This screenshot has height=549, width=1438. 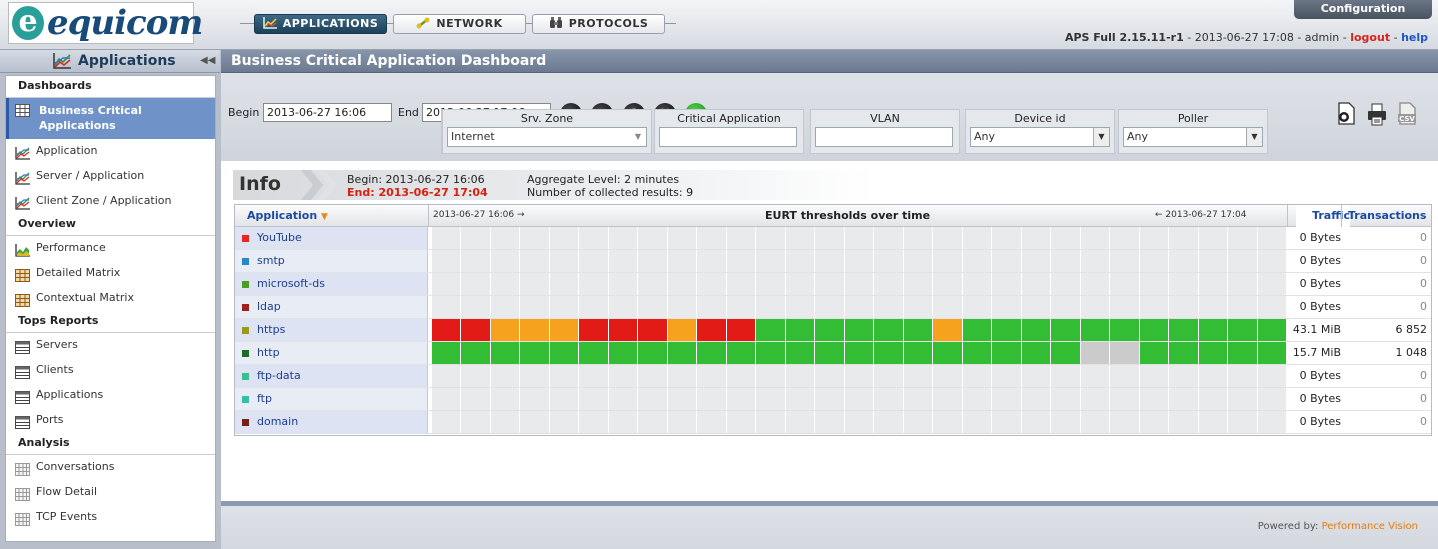 I want to click on table-row: ftp-data 0 Bytes 0, so click(x=833, y=376).